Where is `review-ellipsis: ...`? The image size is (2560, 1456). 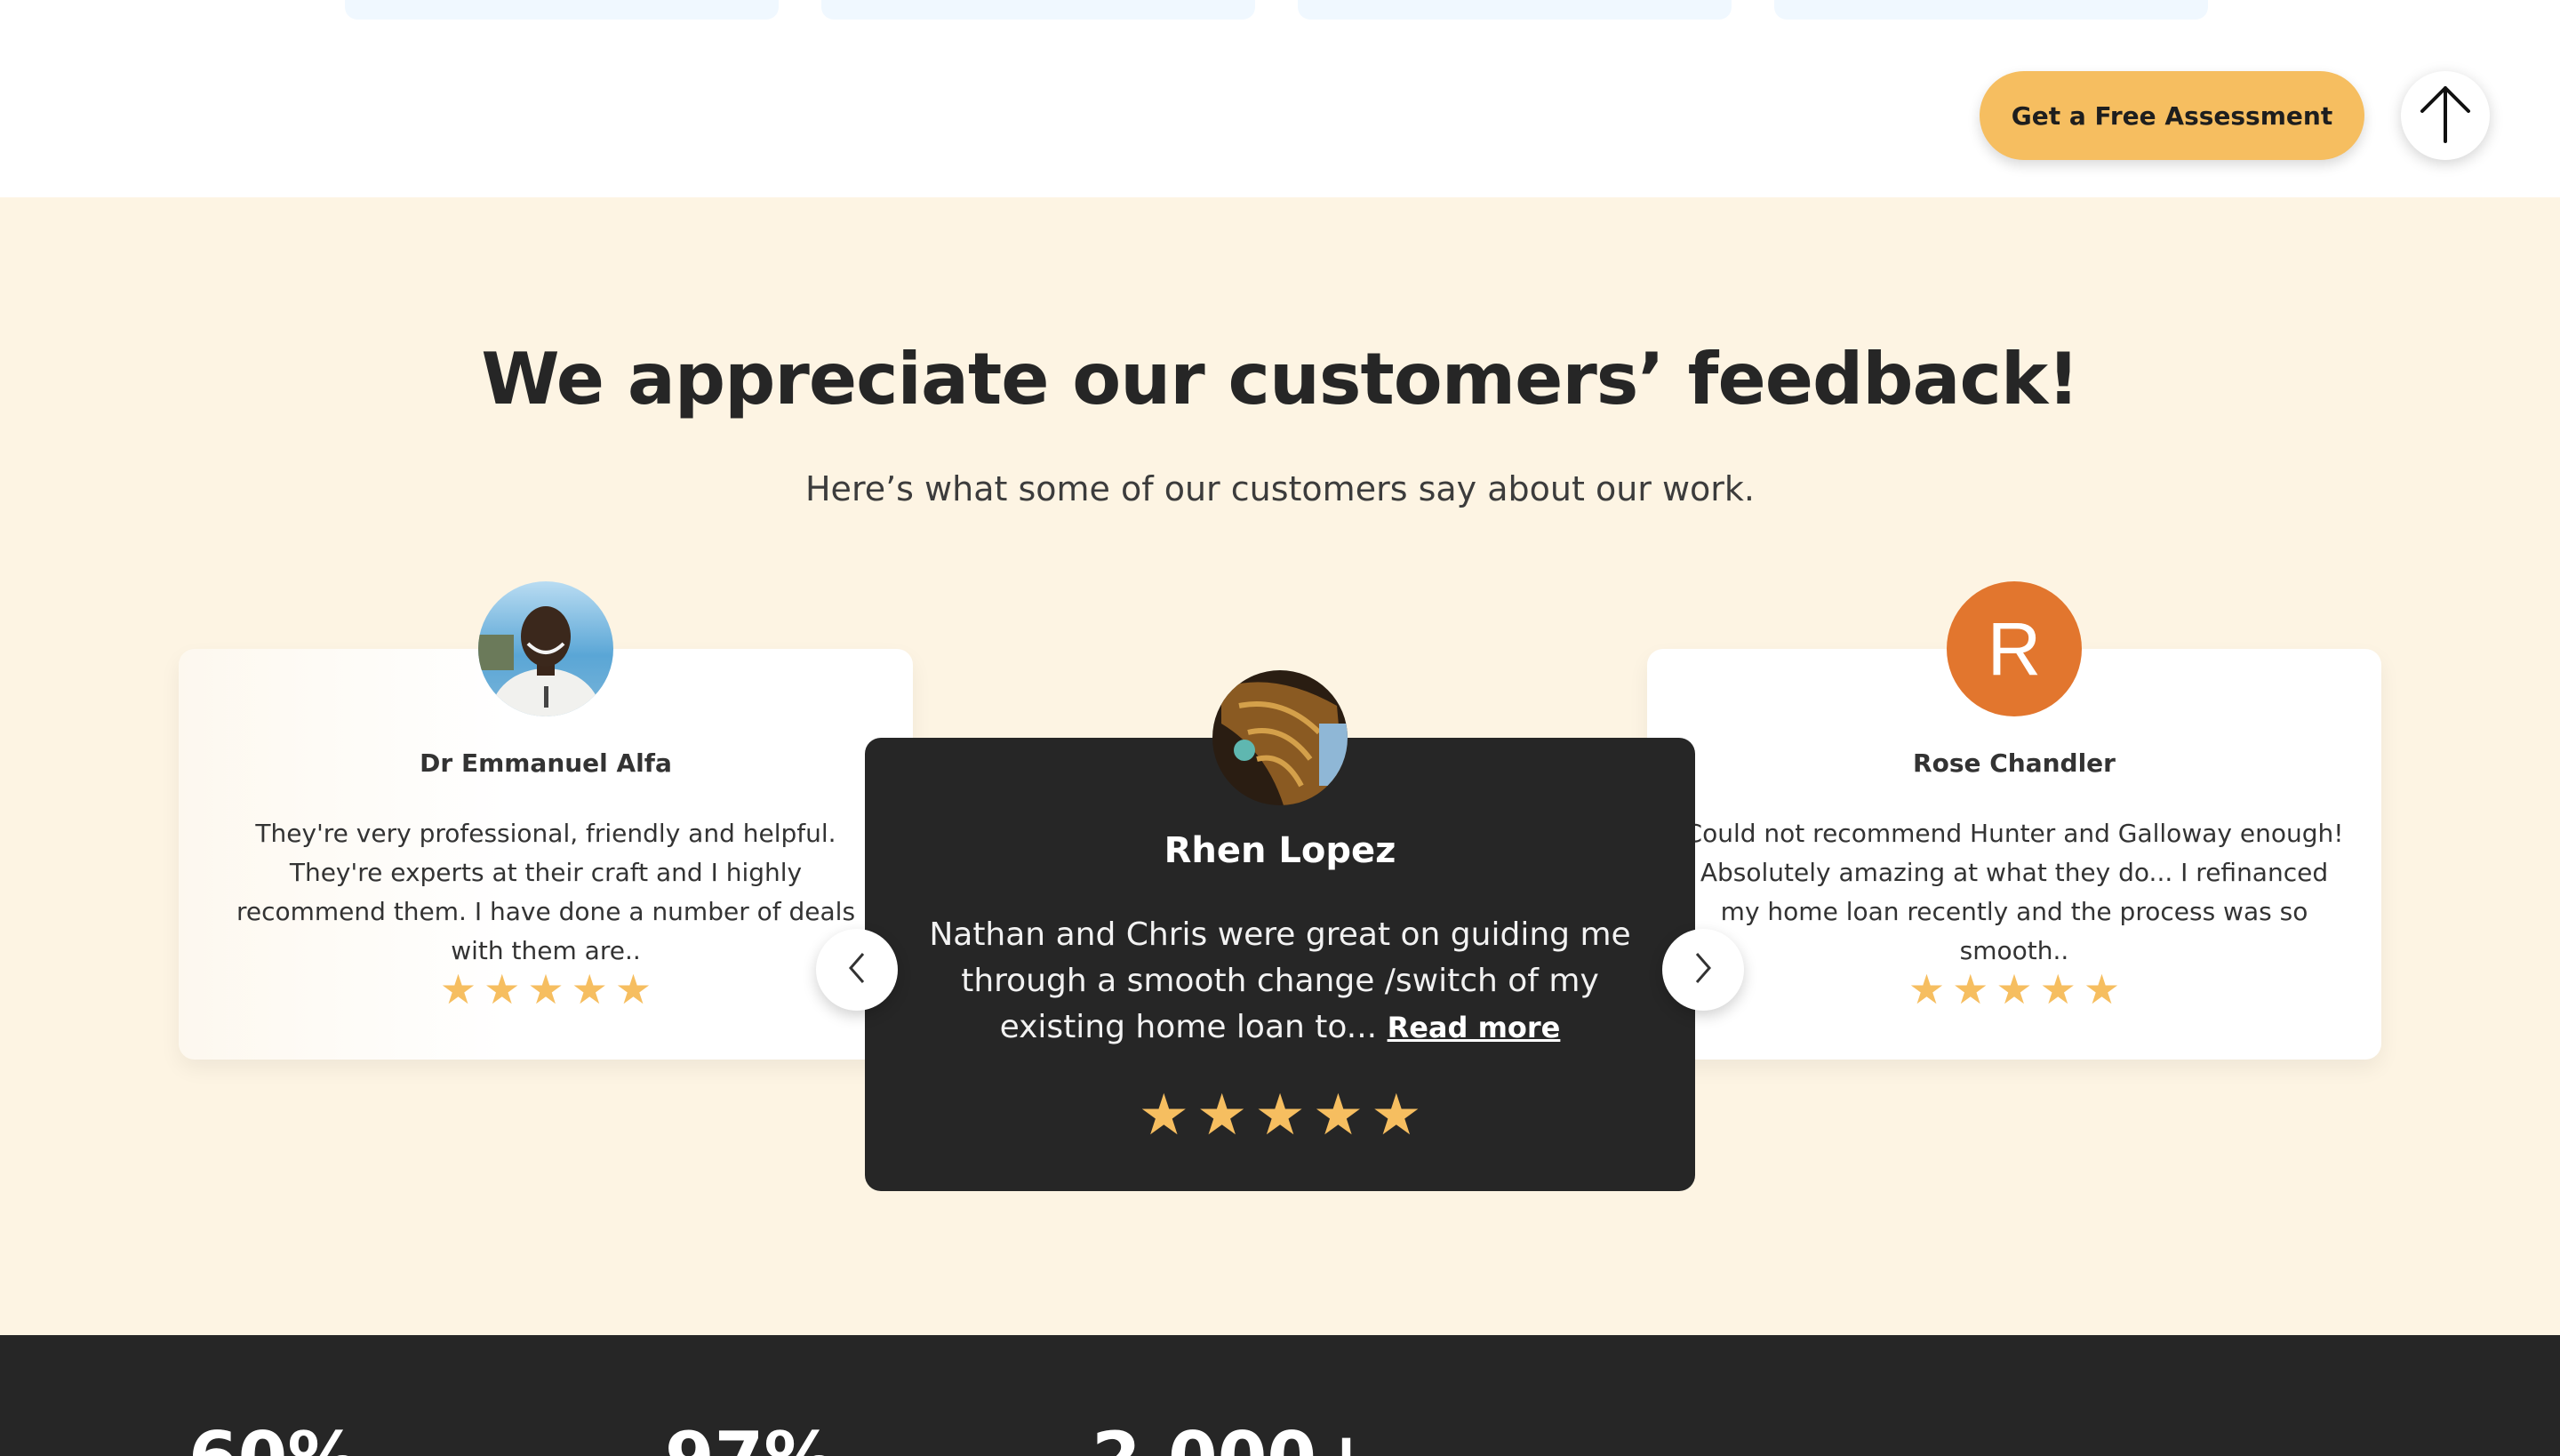
review-ellipsis: ... is located at coordinates (1362, 1027).